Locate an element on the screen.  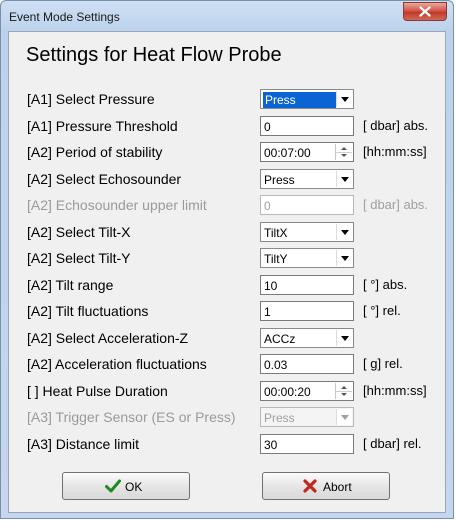
close-icon is located at coordinates (425, 11).